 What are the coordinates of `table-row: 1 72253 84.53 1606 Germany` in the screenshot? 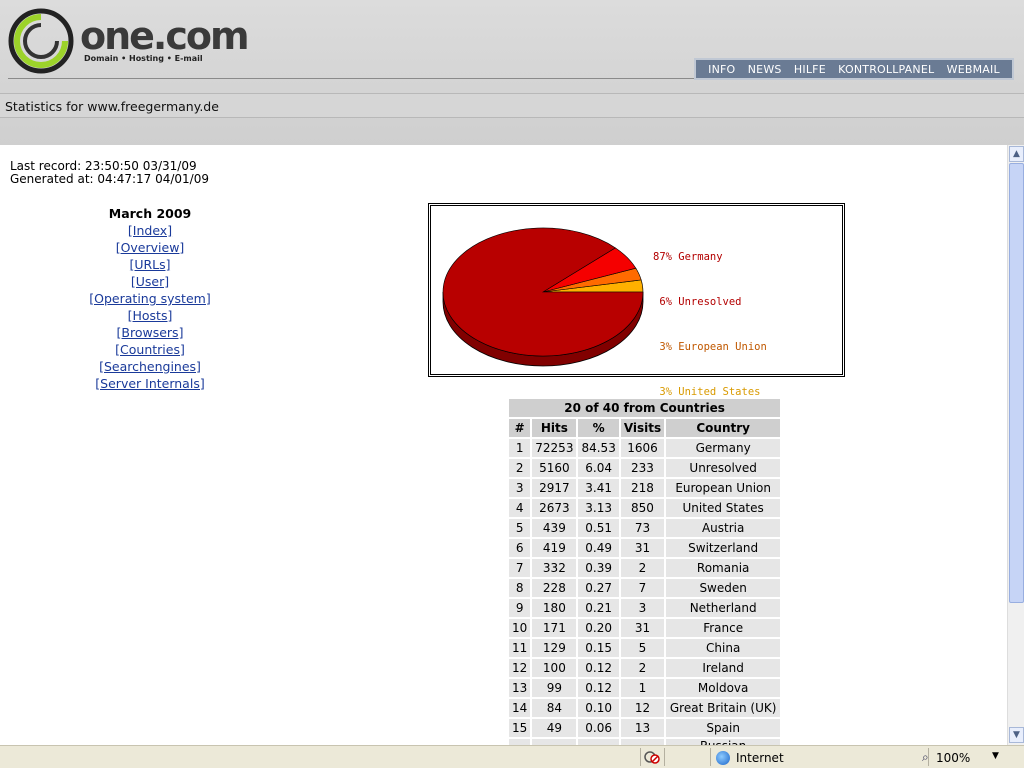 It's located at (645, 448).